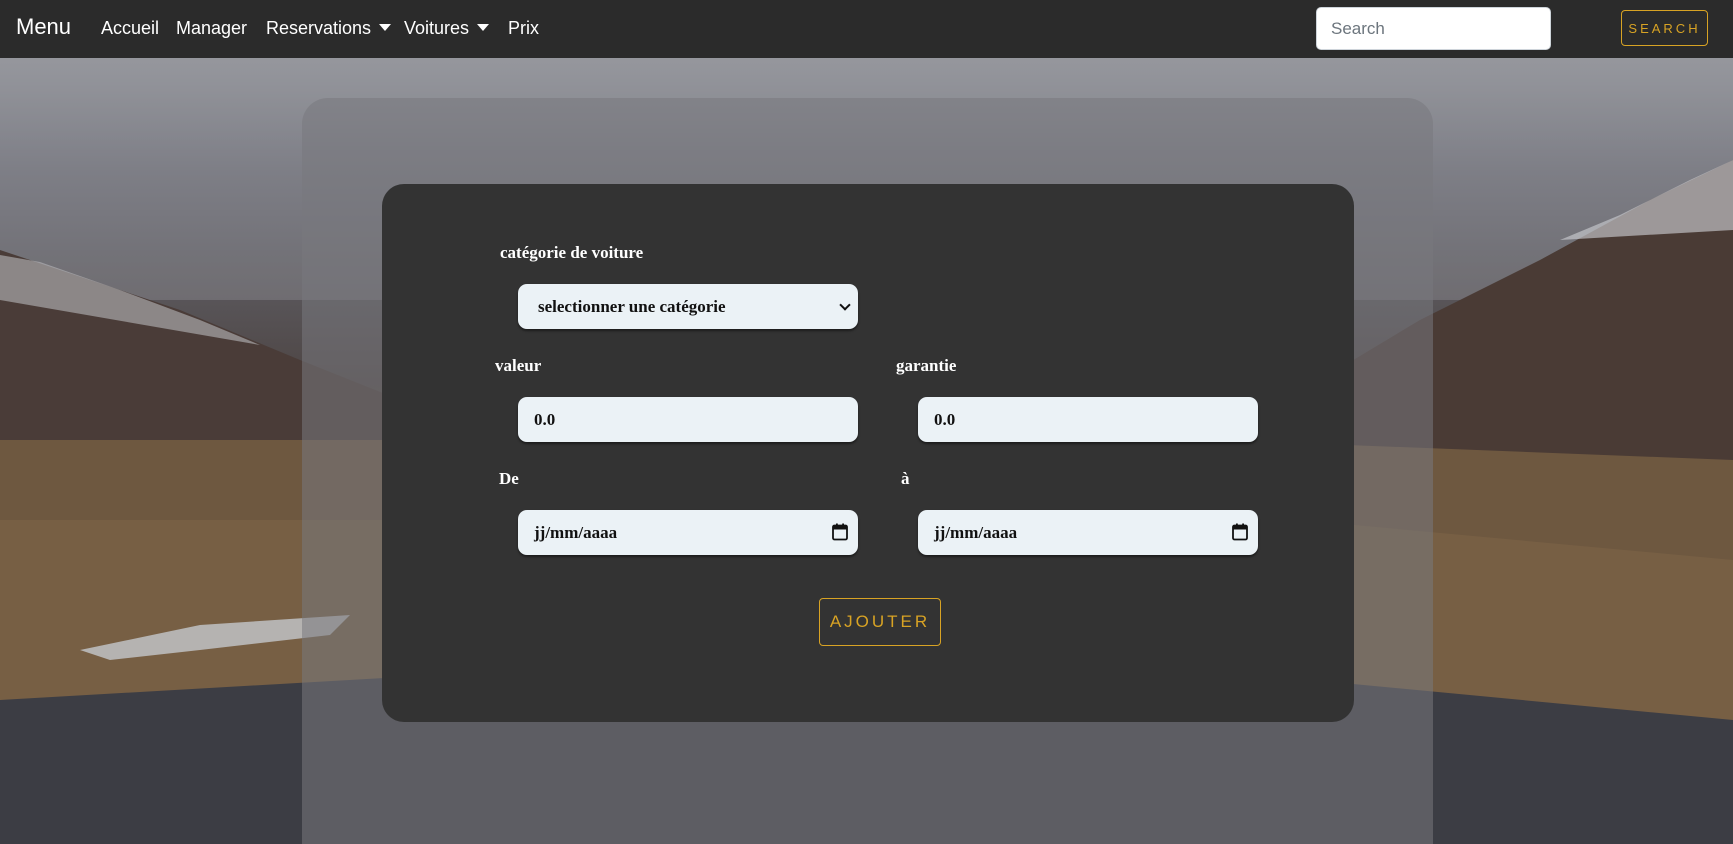 Image resolution: width=1733 pixels, height=844 pixels. What do you see at coordinates (1664, 28) in the screenshot?
I see `search-button: SEARCH` at bounding box center [1664, 28].